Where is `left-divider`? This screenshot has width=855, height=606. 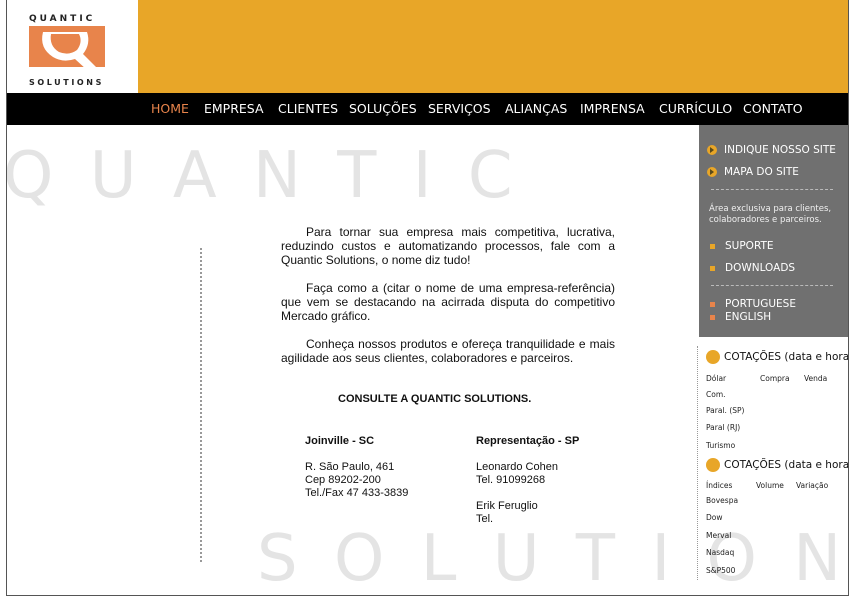
left-divider is located at coordinates (201, 405).